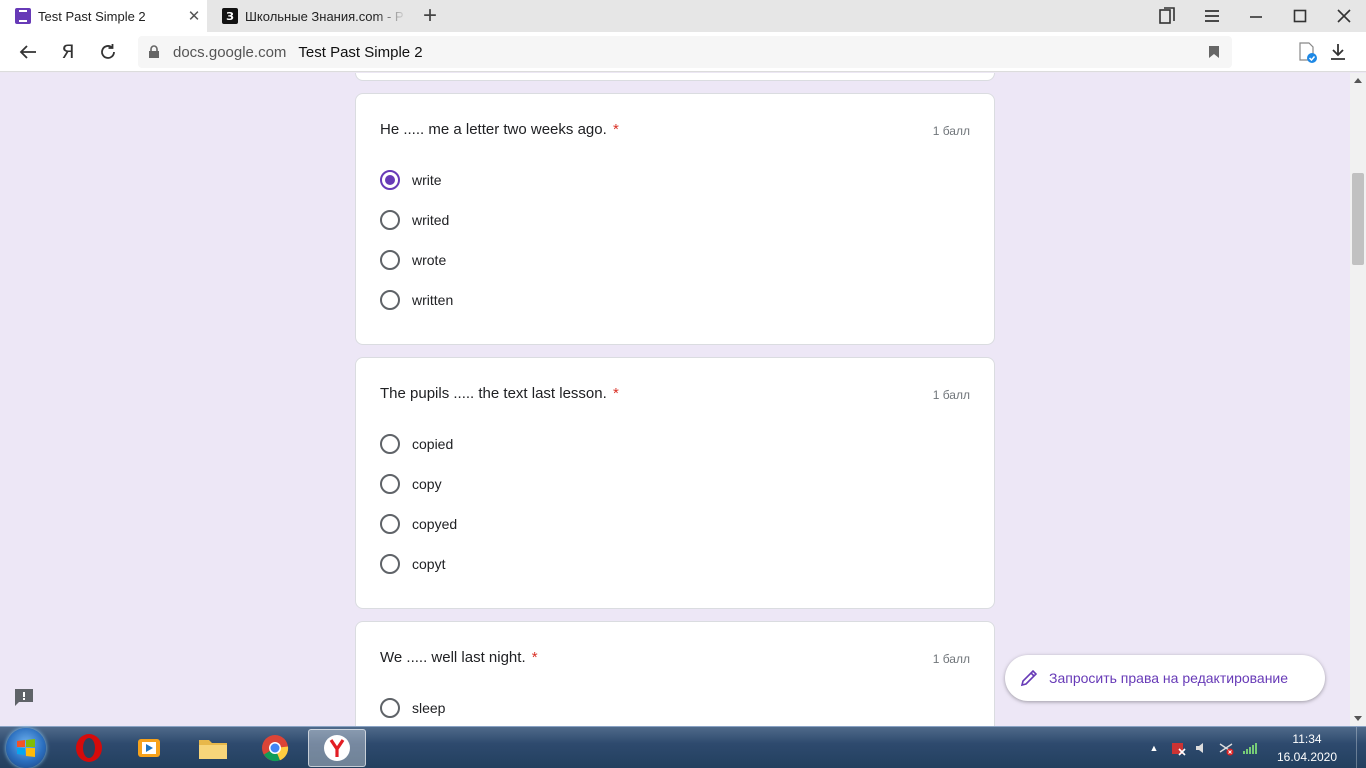 The width and height of the screenshot is (1366, 768). What do you see at coordinates (675, 77) in the screenshot?
I see `previous-question-card` at bounding box center [675, 77].